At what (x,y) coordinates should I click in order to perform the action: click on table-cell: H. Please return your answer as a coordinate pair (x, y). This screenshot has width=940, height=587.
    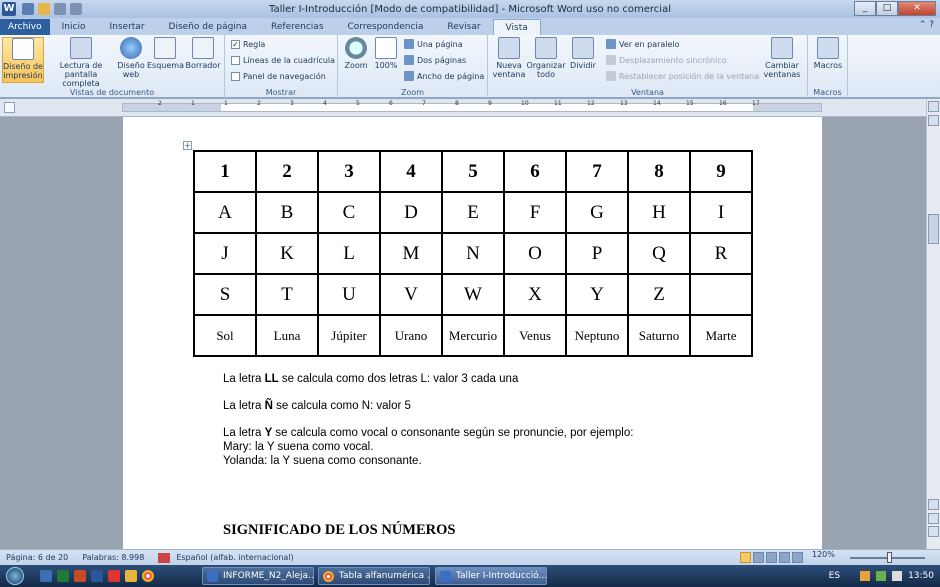
    Looking at the image, I should click on (659, 212).